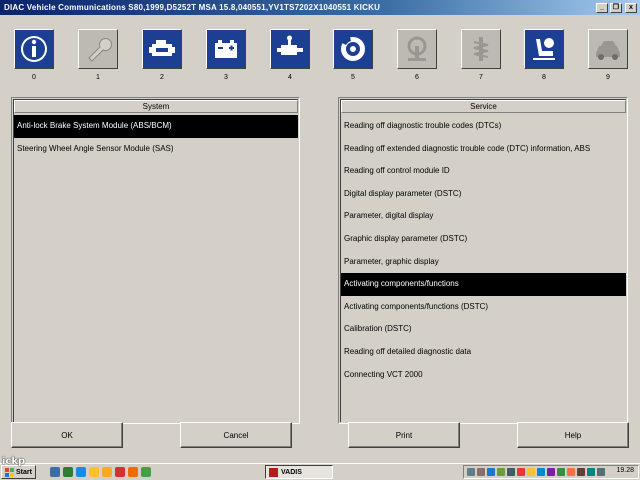 This screenshot has height=480, width=640. I want to click on toolbar-button-9: 9, so click(608, 57).